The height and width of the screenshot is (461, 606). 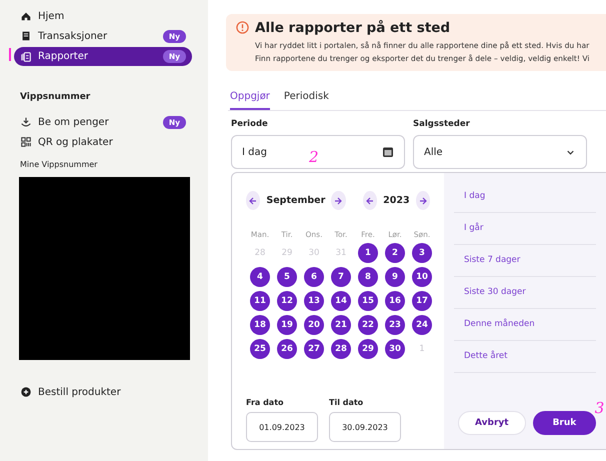 I want to click on field-label: Periode, so click(x=250, y=124).